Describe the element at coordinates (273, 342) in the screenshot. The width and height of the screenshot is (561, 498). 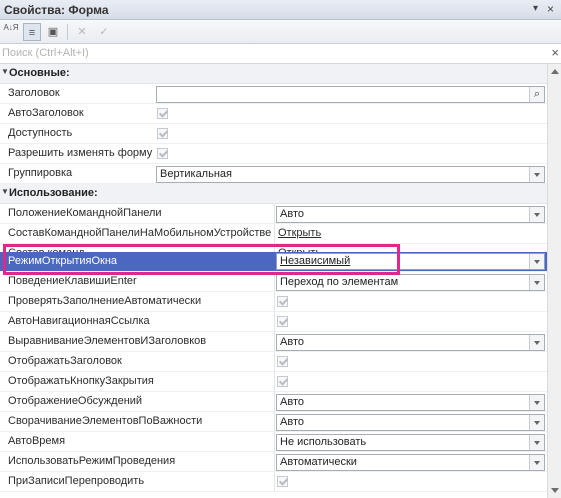
I see `prop-row-vyravnivanie: ВыравниваниеЭлементовИЗаголовков Авто` at that location.